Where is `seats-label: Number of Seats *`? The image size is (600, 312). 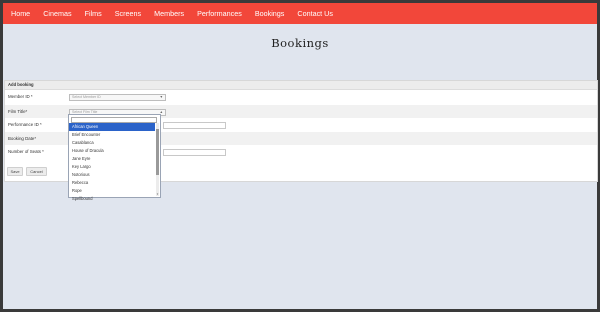
seats-label: Number of Seats * is located at coordinates (26, 151).